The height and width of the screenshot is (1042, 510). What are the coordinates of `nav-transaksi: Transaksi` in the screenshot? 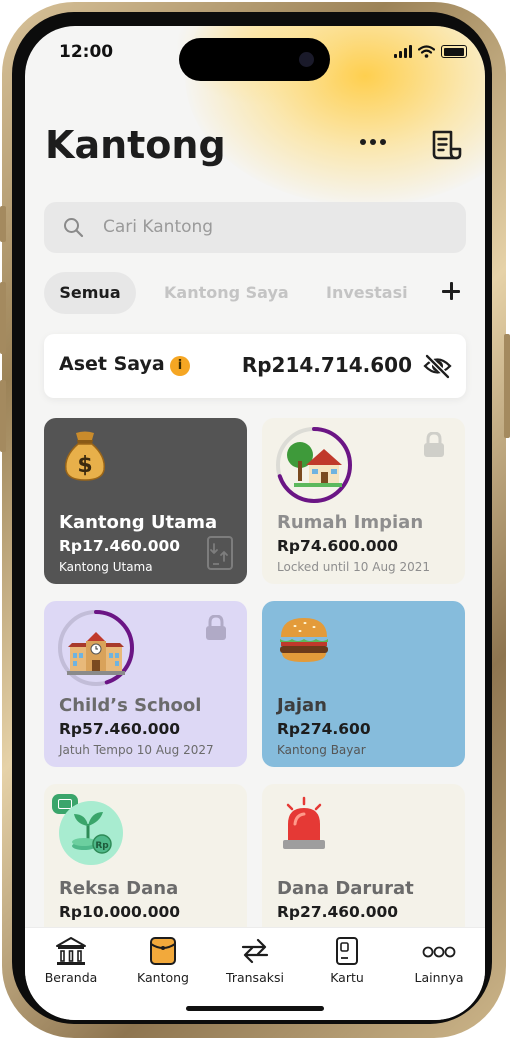 It's located at (255, 960).